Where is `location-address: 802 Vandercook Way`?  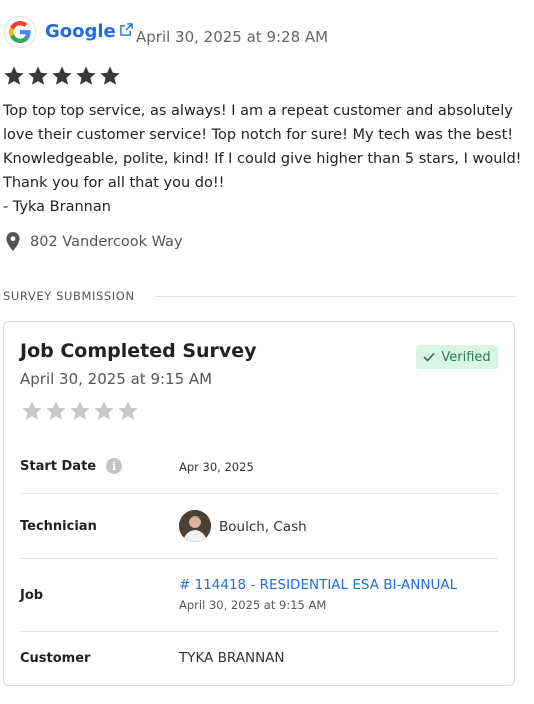
location-address: 802 Vandercook Way is located at coordinates (106, 241).